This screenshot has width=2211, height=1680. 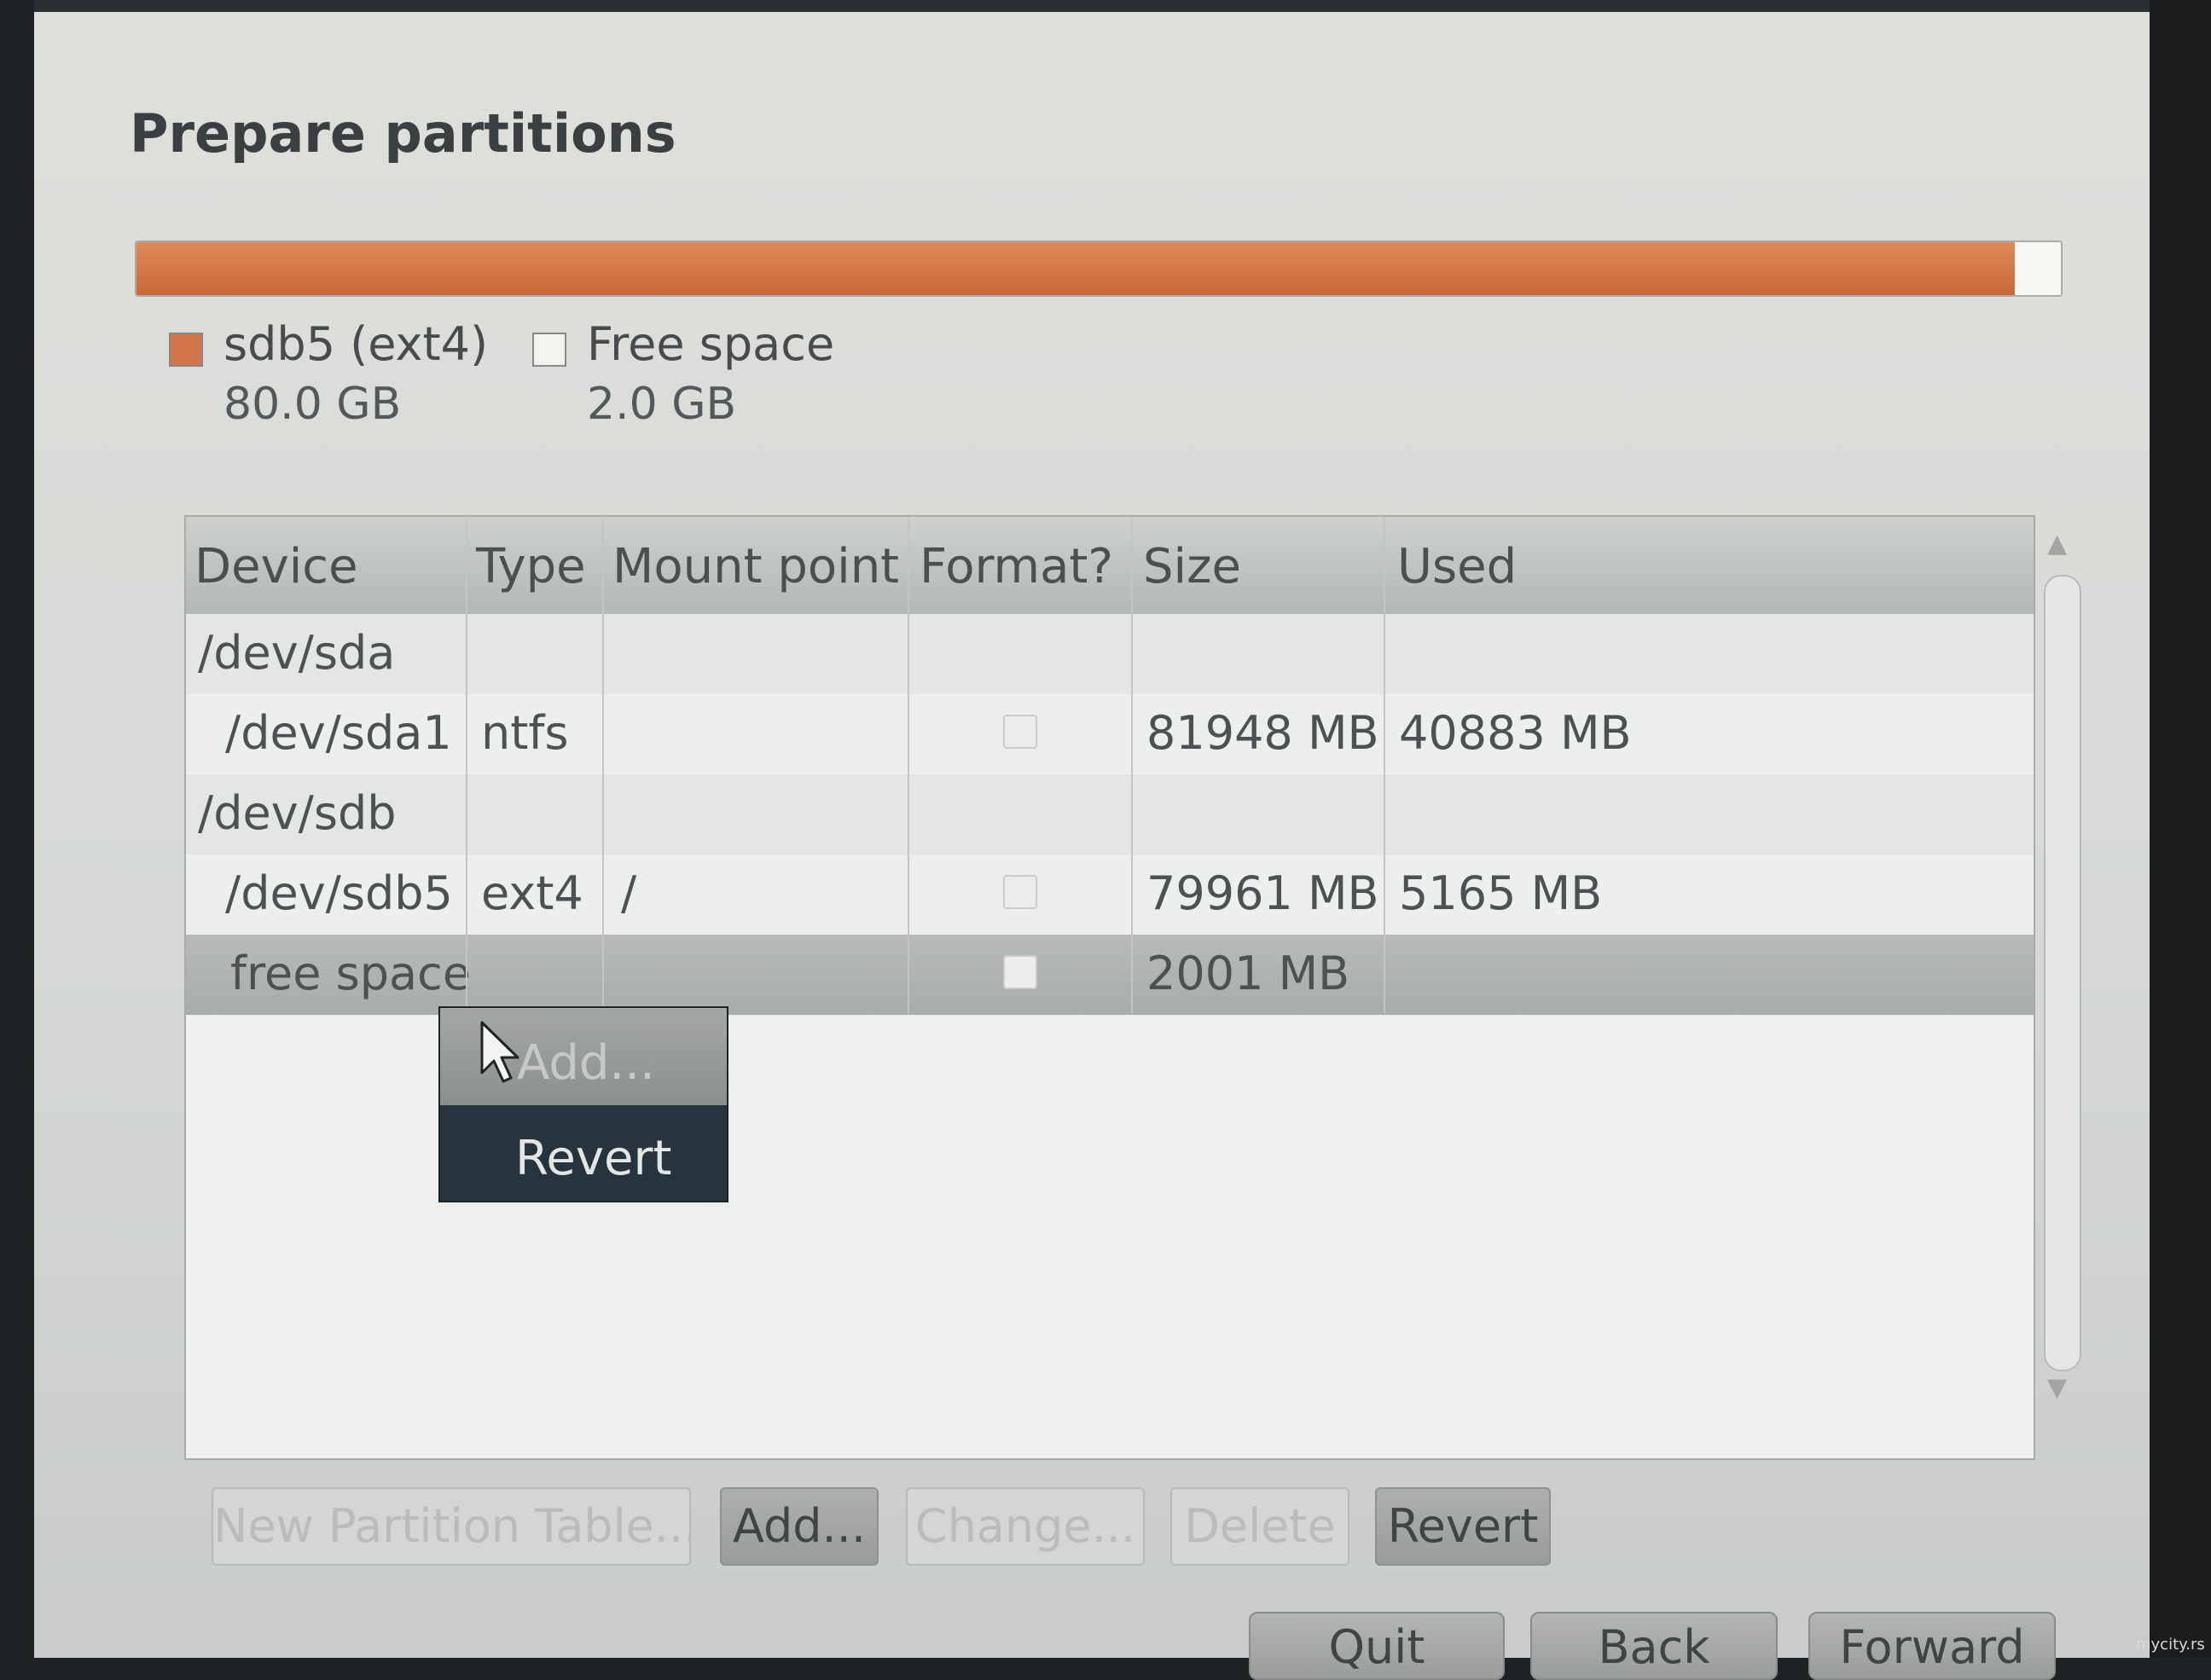 I want to click on quit-button: Quit, so click(x=1377, y=1646).